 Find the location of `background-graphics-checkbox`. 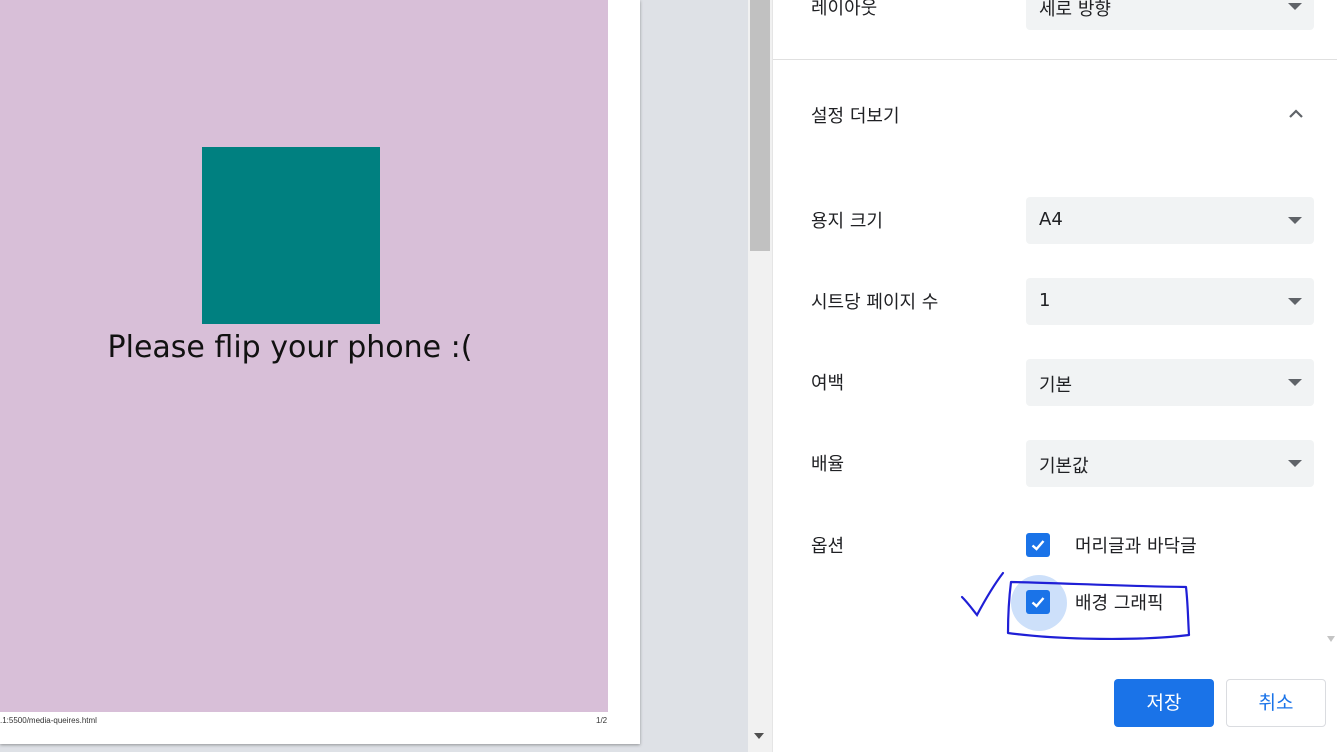

background-graphics-checkbox is located at coordinates (1038, 602).